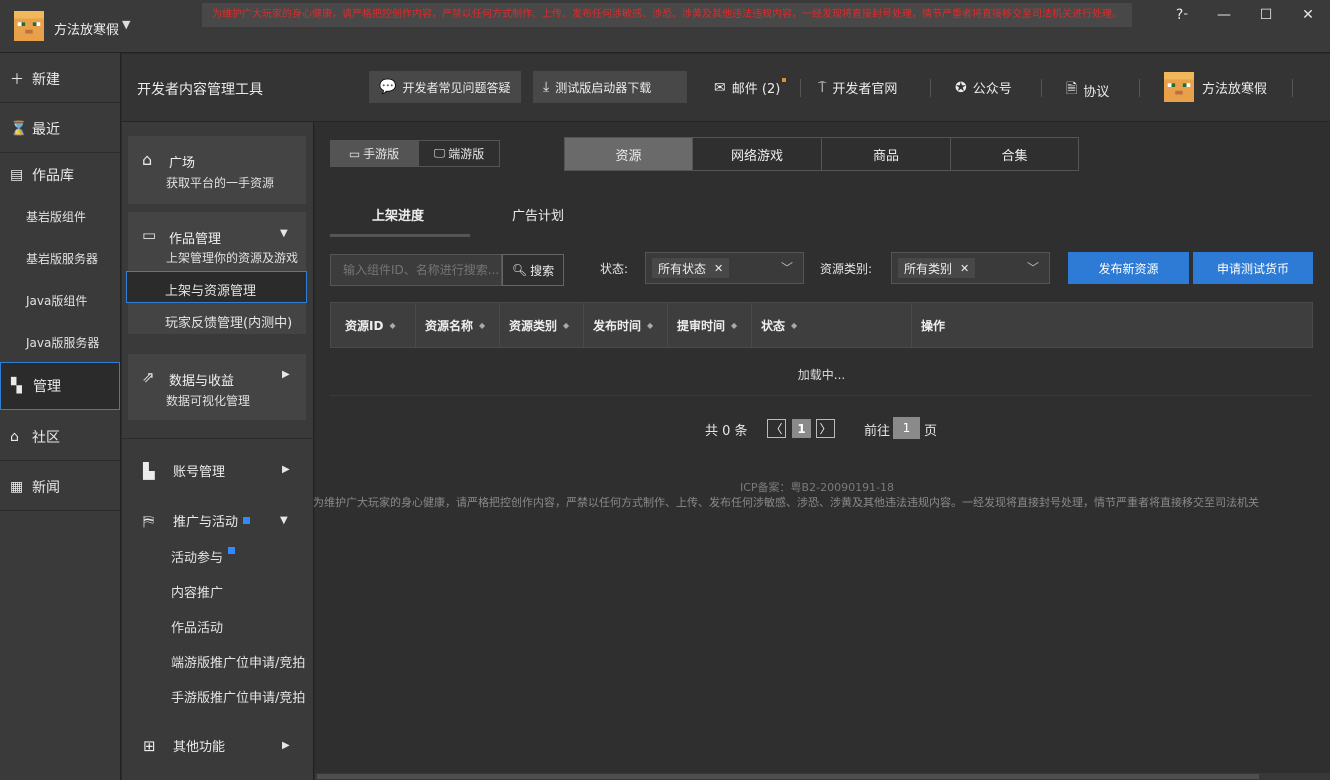  What do you see at coordinates (970, 268) in the screenshot?
I see `category-select: 所有类别 ✕ ﹀` at bounding box center [970, 268].